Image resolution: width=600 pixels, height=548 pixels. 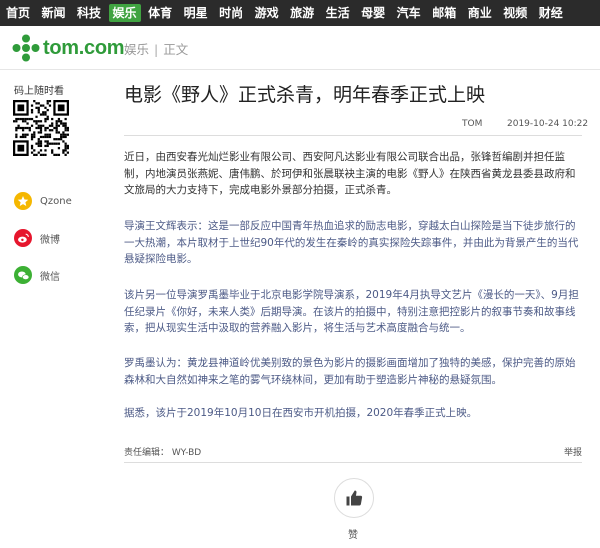 What do you see at coordinates (551, 13) in the screenshot?
I see `nav-item: 财经` at bounding box center [551, 13].